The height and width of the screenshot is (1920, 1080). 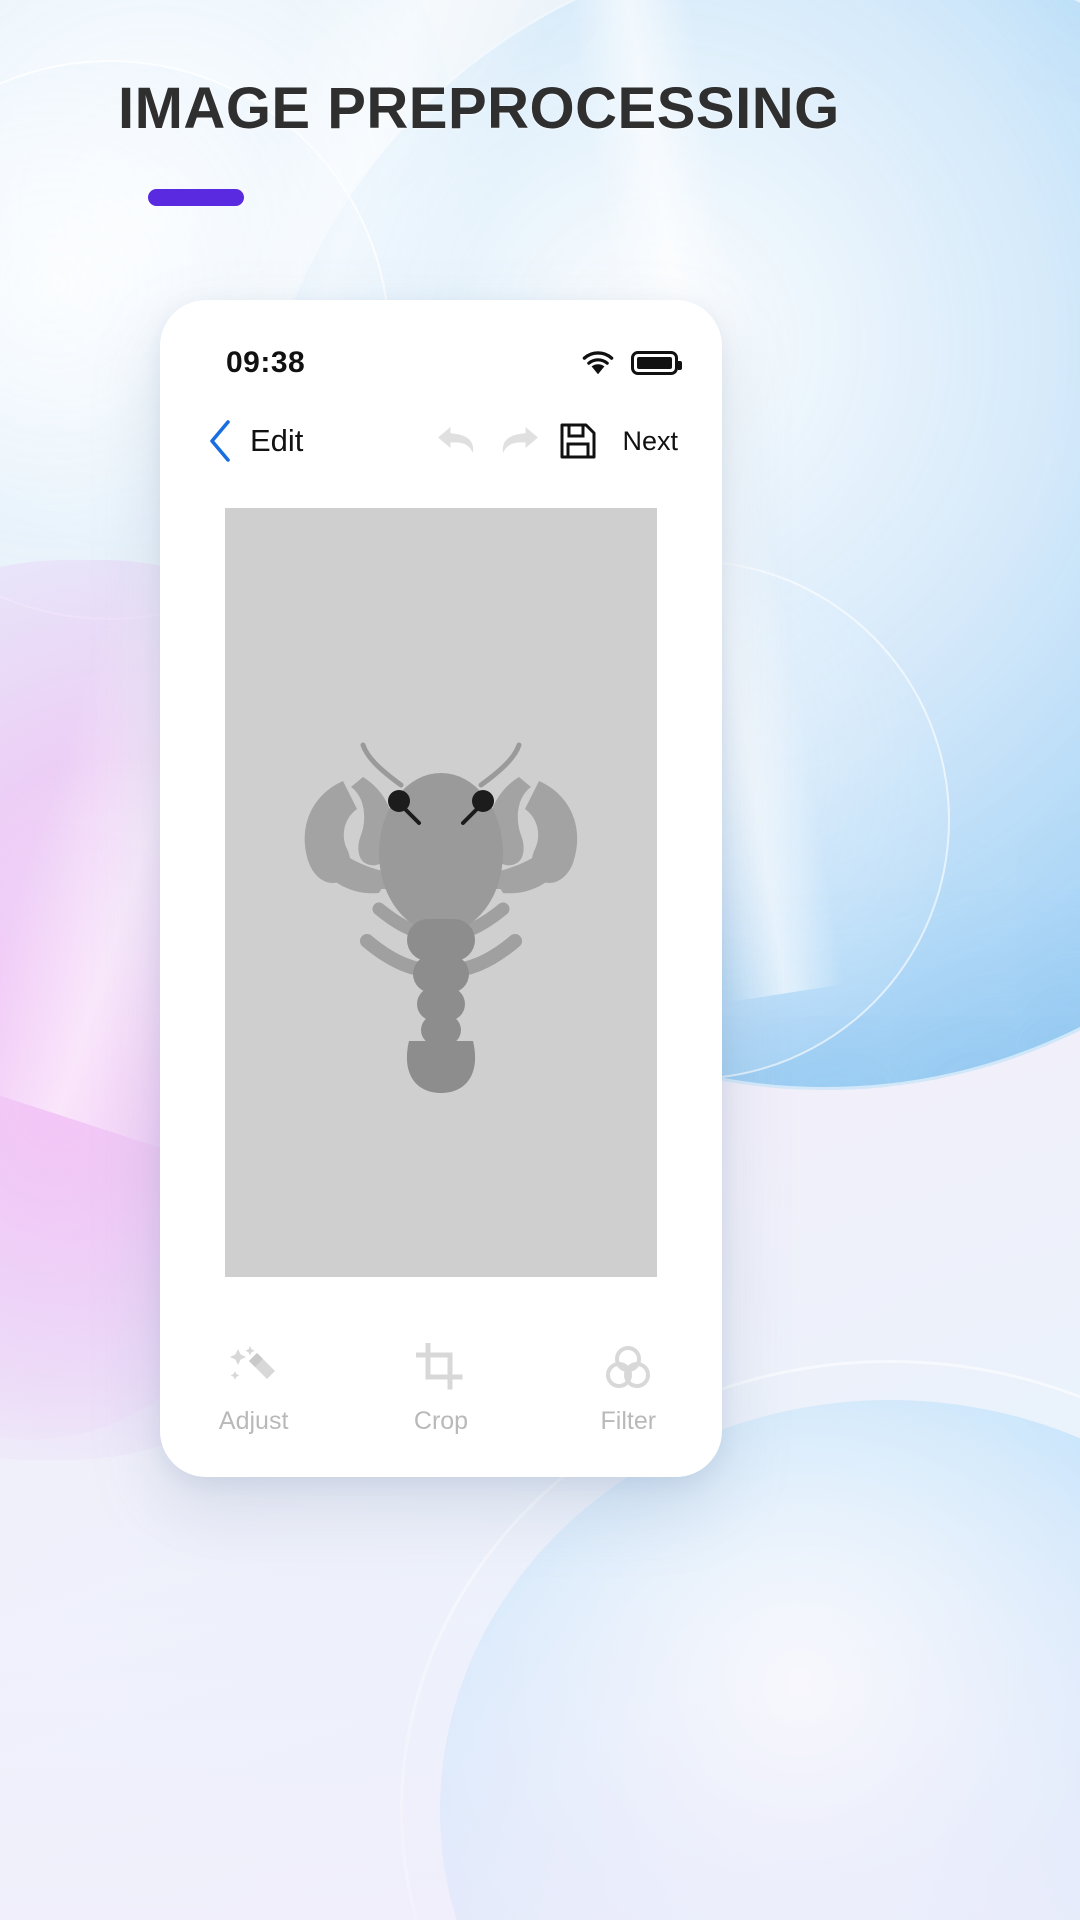 What do you see at coordinates (598, 363) in the screenshot?
I see `wifi-icon` at bounding box center [598, 363].